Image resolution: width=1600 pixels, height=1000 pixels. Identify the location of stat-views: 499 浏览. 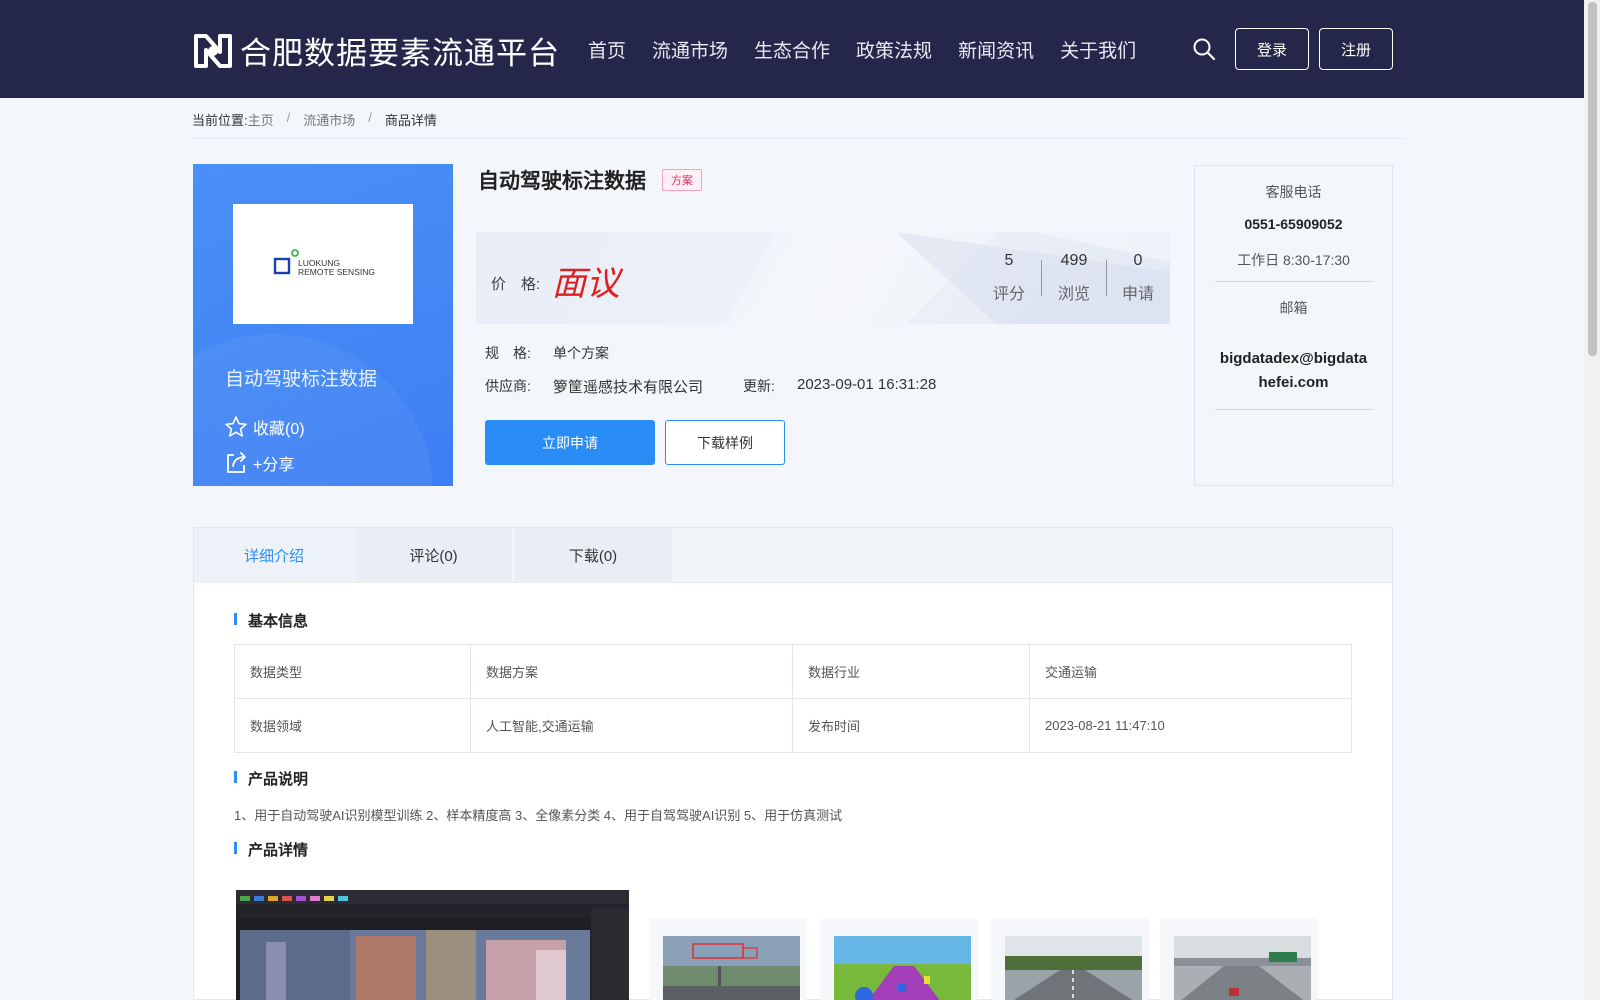
(1074, 278).